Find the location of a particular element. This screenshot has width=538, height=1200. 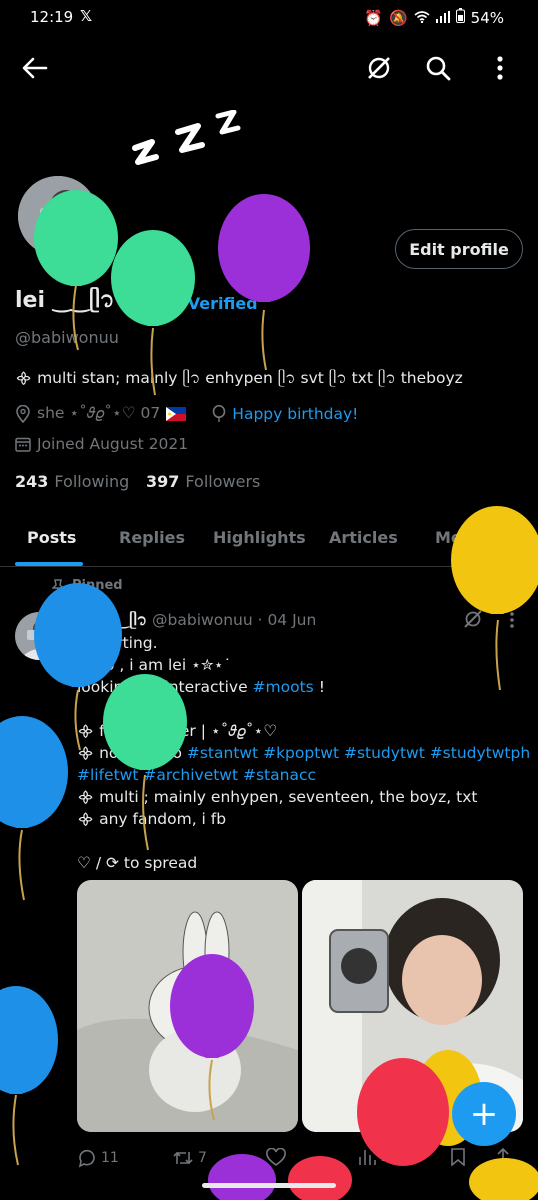

compose-button: + is located at coordinates (484, 1114).